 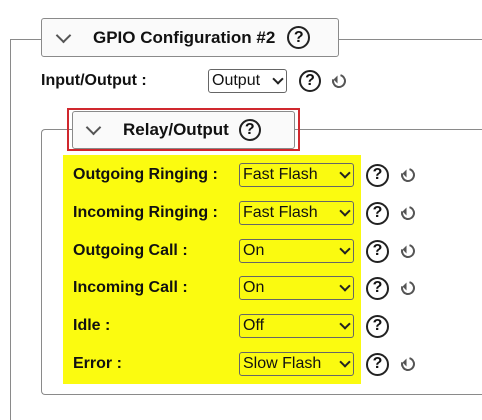 What do you see at coordinates (296, 326) in the screenshot?
I see `idle-select: Off` at bounding box center [296, 326].